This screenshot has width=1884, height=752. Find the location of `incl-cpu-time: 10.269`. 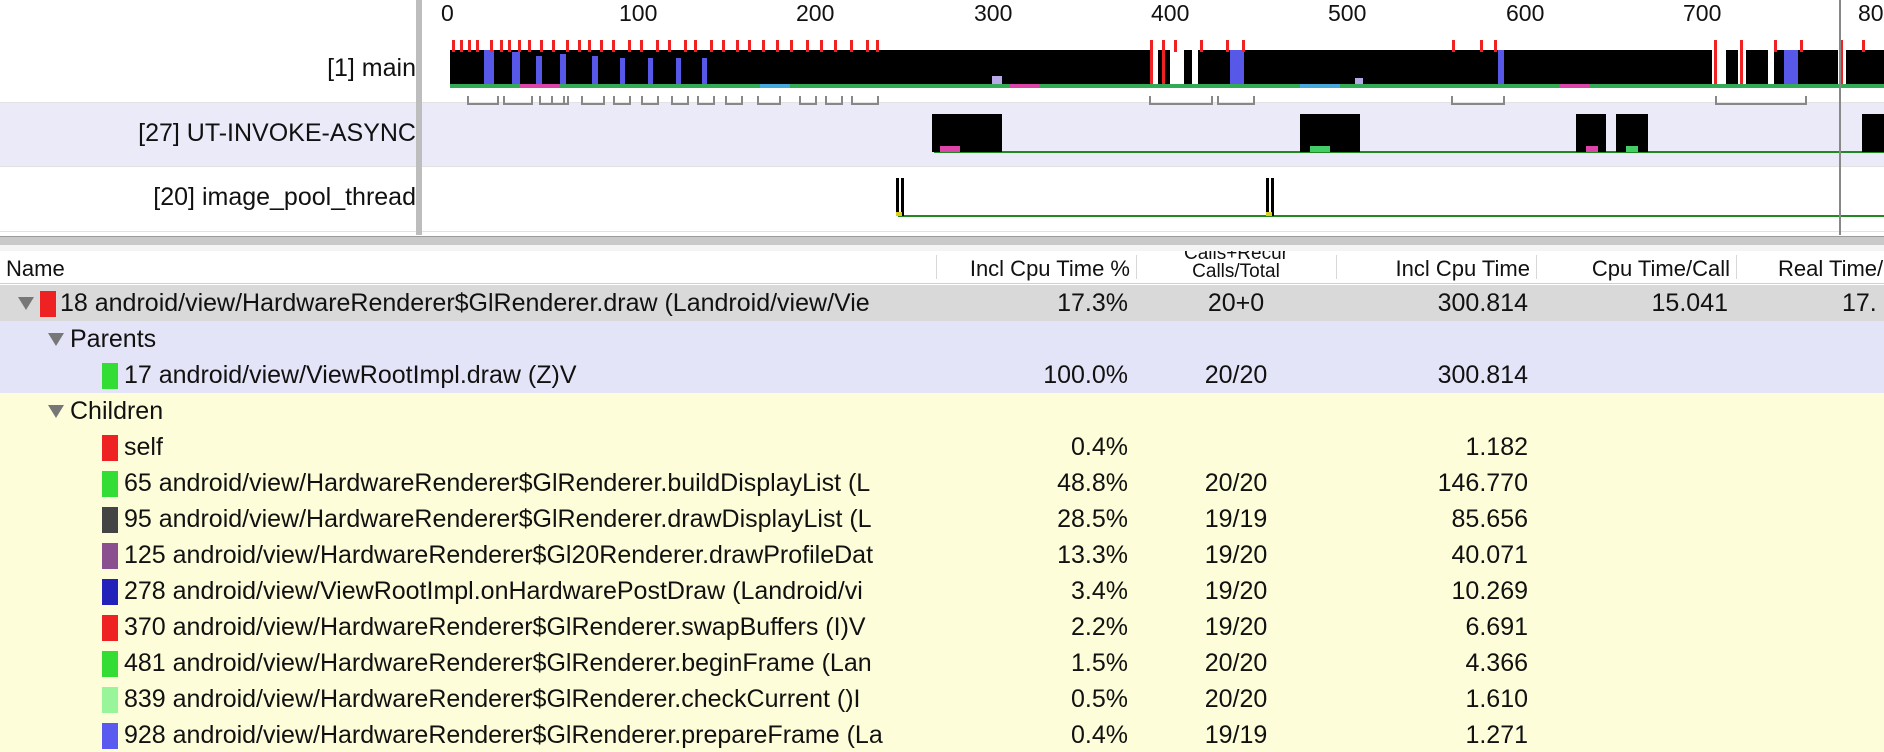

incl-cpu-time: 10.269 is located at coordinates (1489, 591).